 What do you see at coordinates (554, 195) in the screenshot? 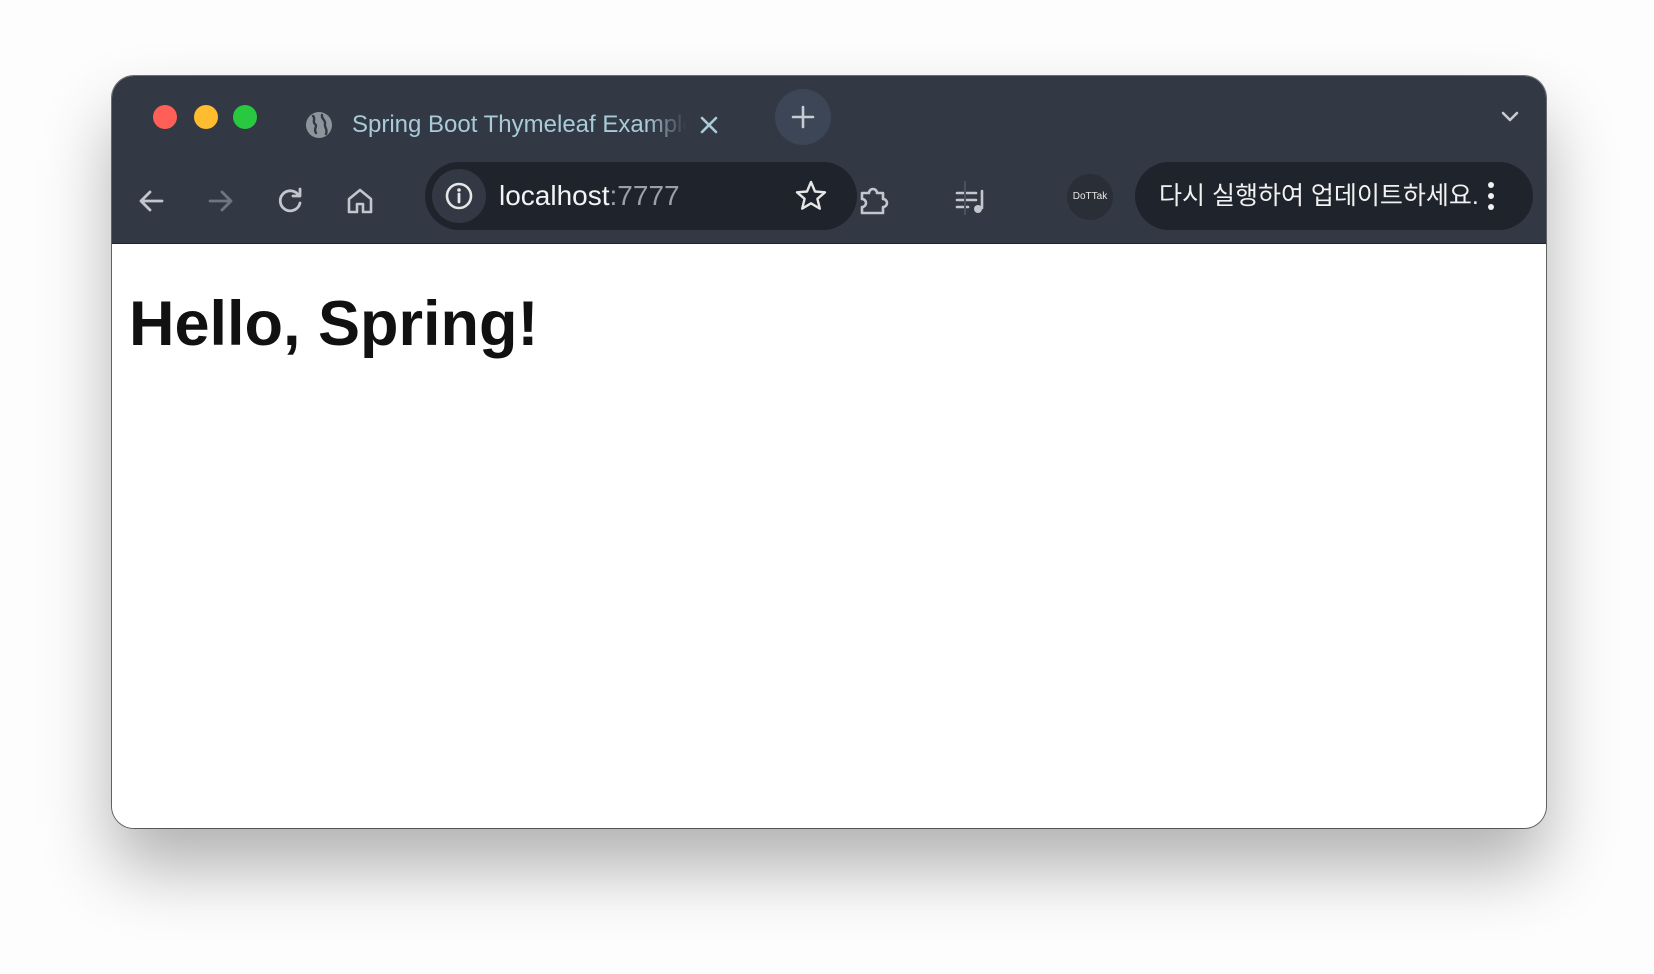
I see `url-host: localhost` at bounding box center [554, 195].